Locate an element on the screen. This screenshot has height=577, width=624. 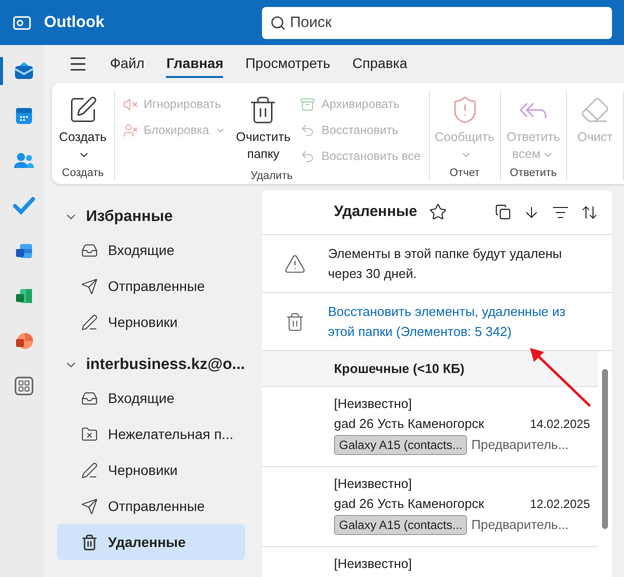
ribbon-group-label: Отчет is located at coordinates (464, 173).